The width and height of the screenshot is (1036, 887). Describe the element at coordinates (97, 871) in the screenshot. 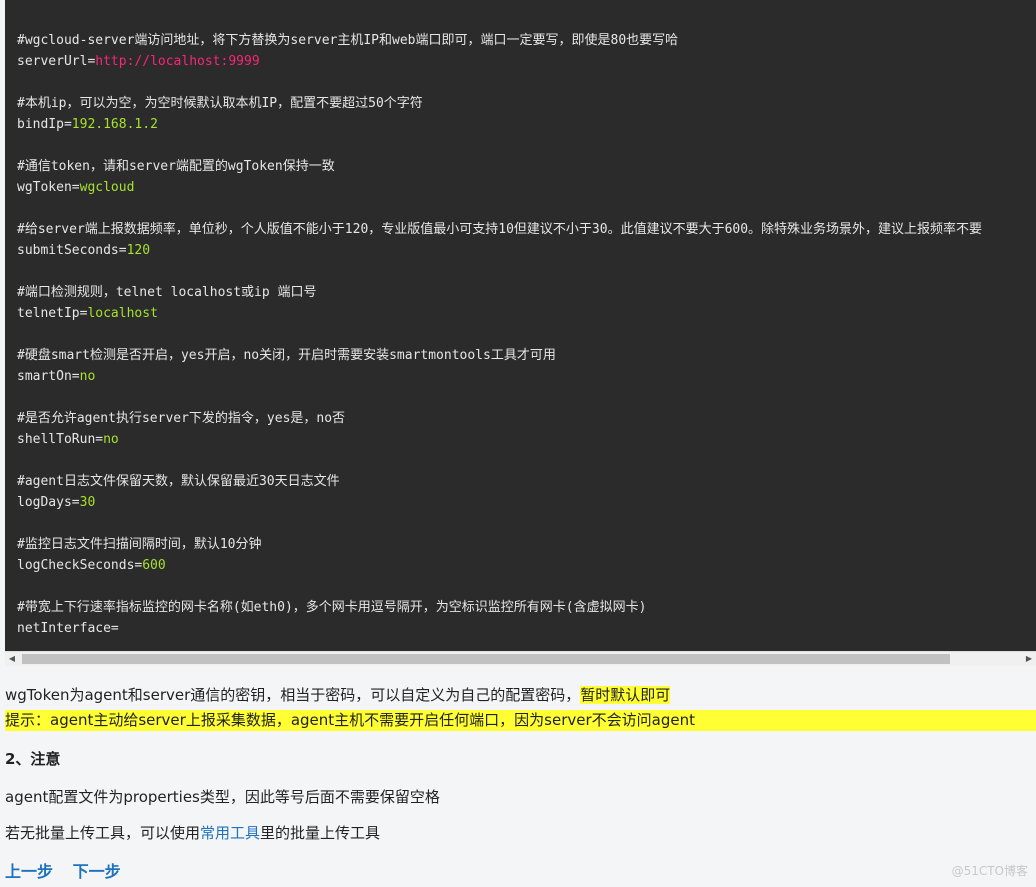

I see `next-step-link: 下一步` at that location.